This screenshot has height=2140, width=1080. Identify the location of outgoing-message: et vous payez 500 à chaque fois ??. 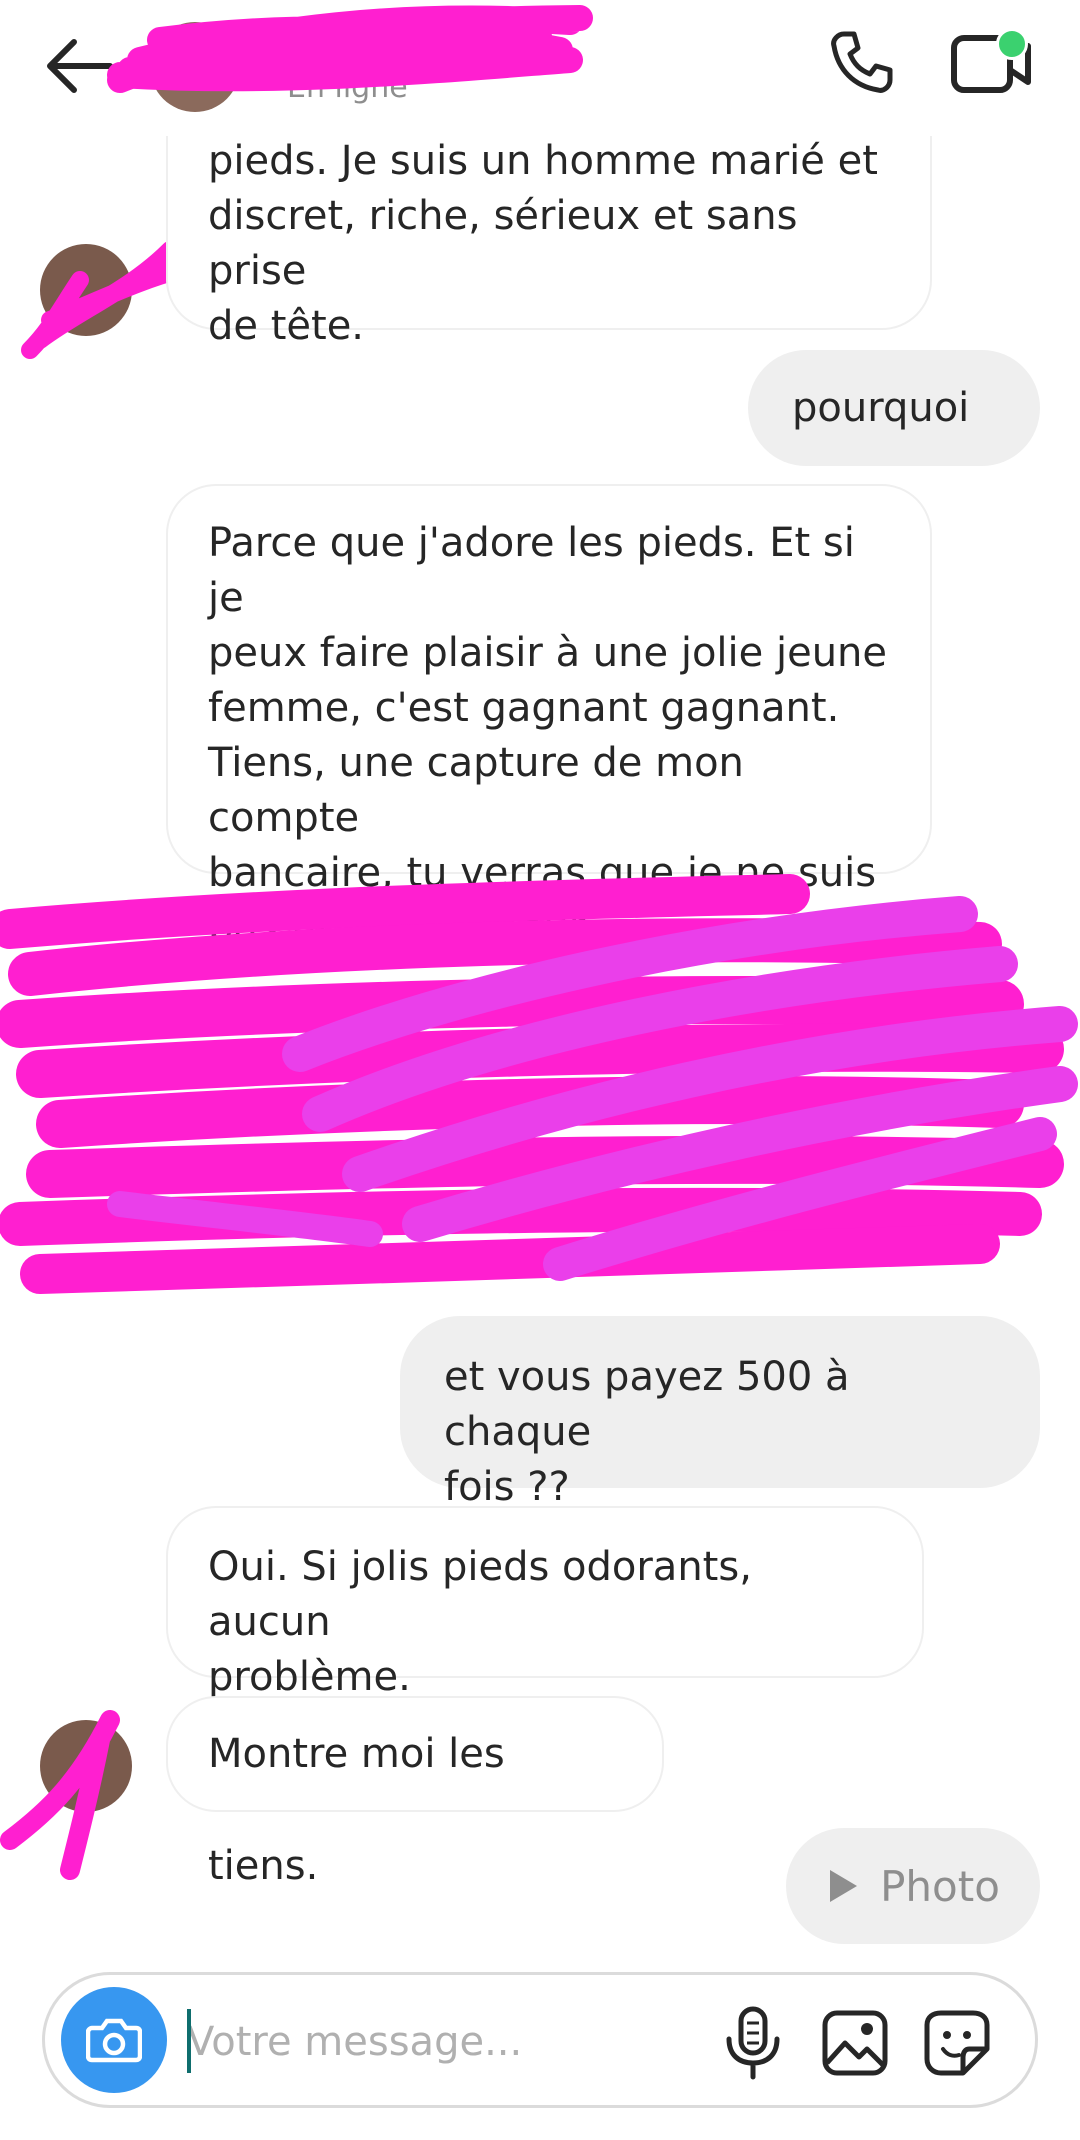
(720, 1413).